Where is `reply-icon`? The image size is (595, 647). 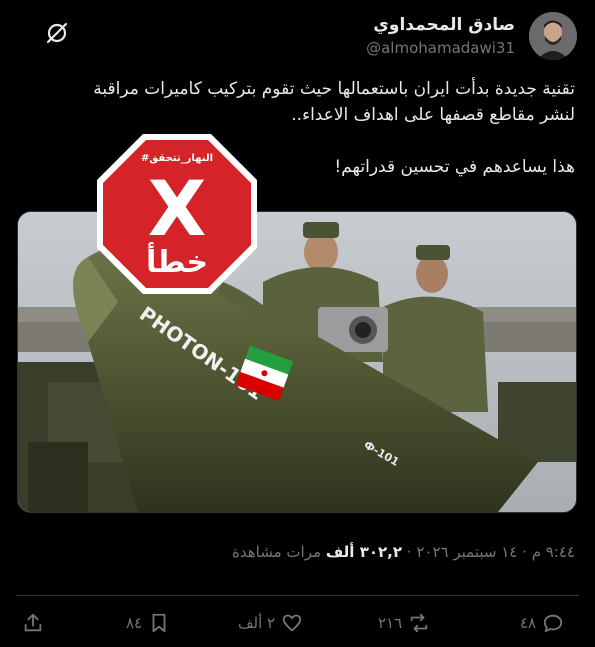 reply-icon is located at coordinates (553, 623).